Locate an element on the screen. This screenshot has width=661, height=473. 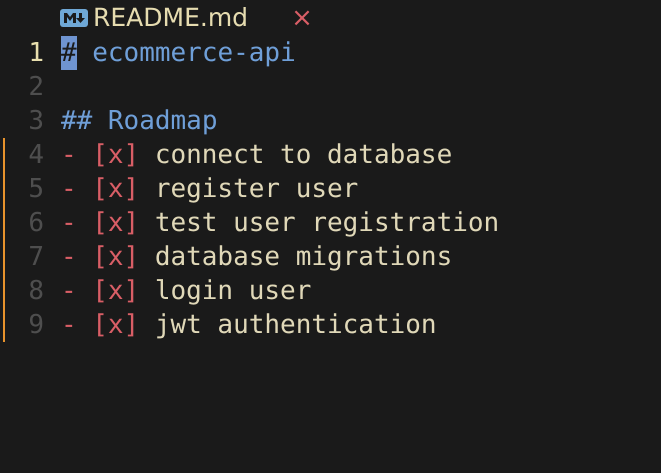
close-icon: × is located at coordinates (302, 18).